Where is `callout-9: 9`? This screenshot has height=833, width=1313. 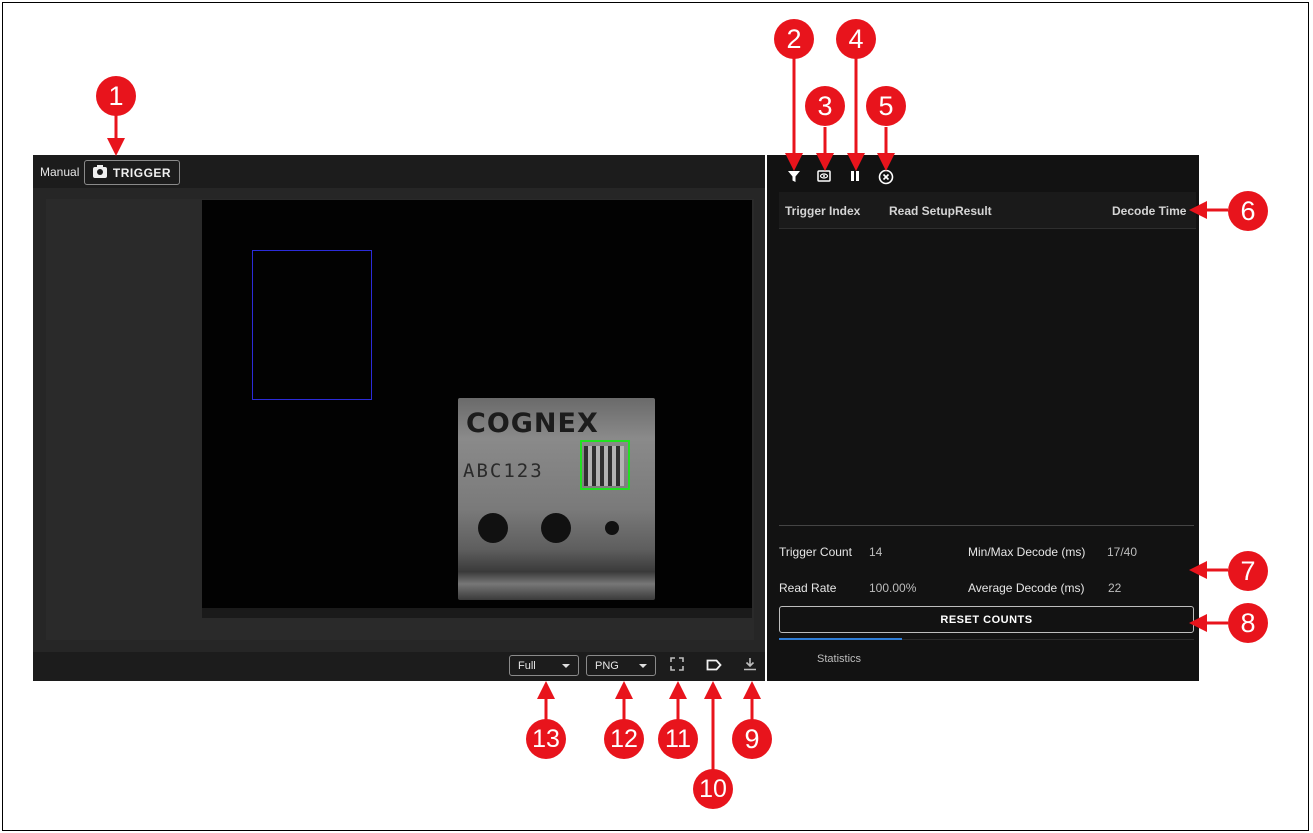
callout-9: 9 is located at coordinates (752, 739).